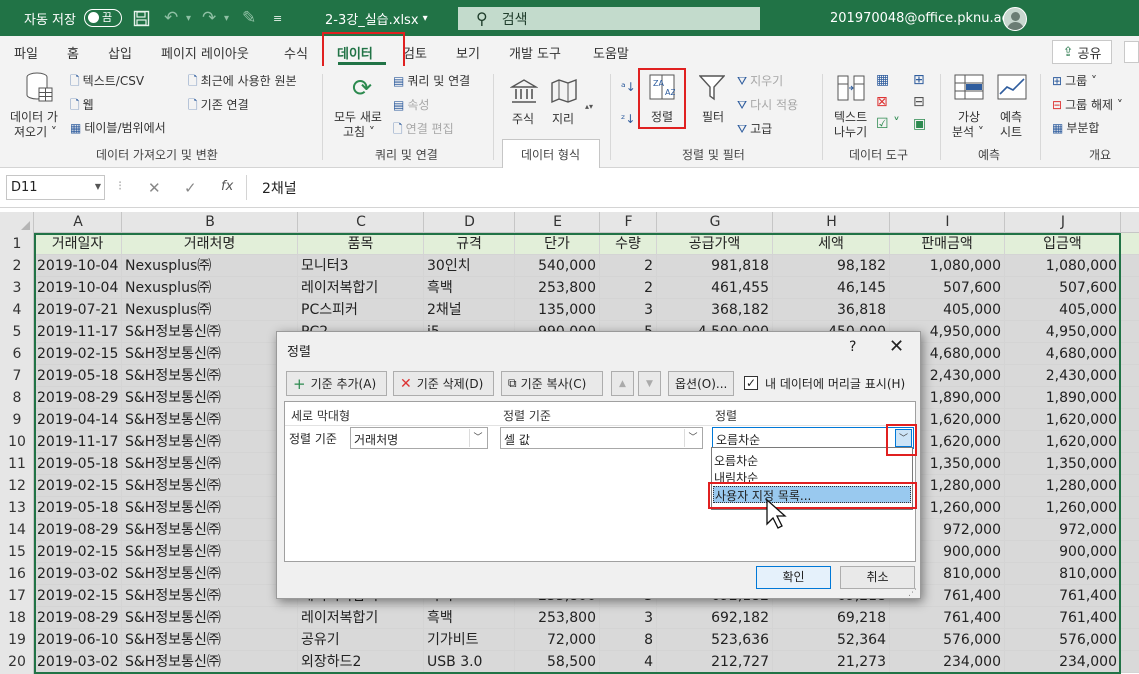  Describe the element at coordinates (767, 104) in the screenshot. I see `reapply-button: ⛛ 다시 적용` at that location.